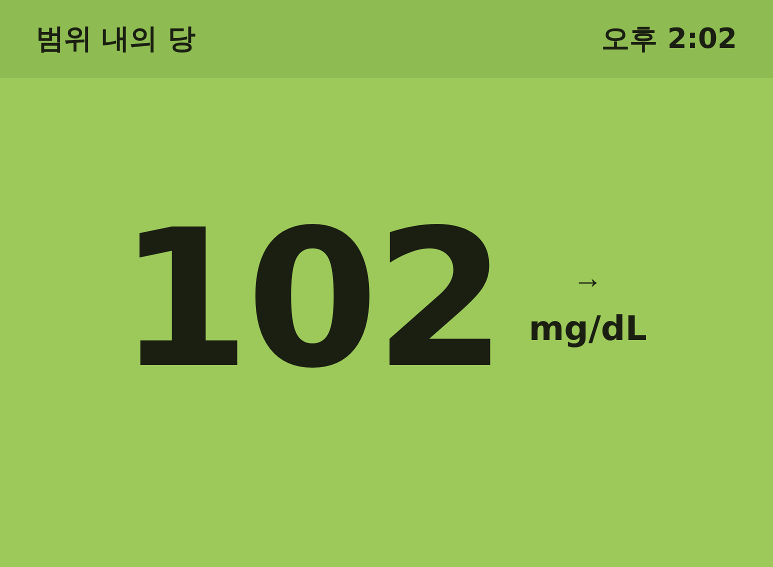 This screenshot has height=567, width=773. Describe the element at coordinates (587, 329) in the screenshot. I see `unit-label: mg/dL` at that location.